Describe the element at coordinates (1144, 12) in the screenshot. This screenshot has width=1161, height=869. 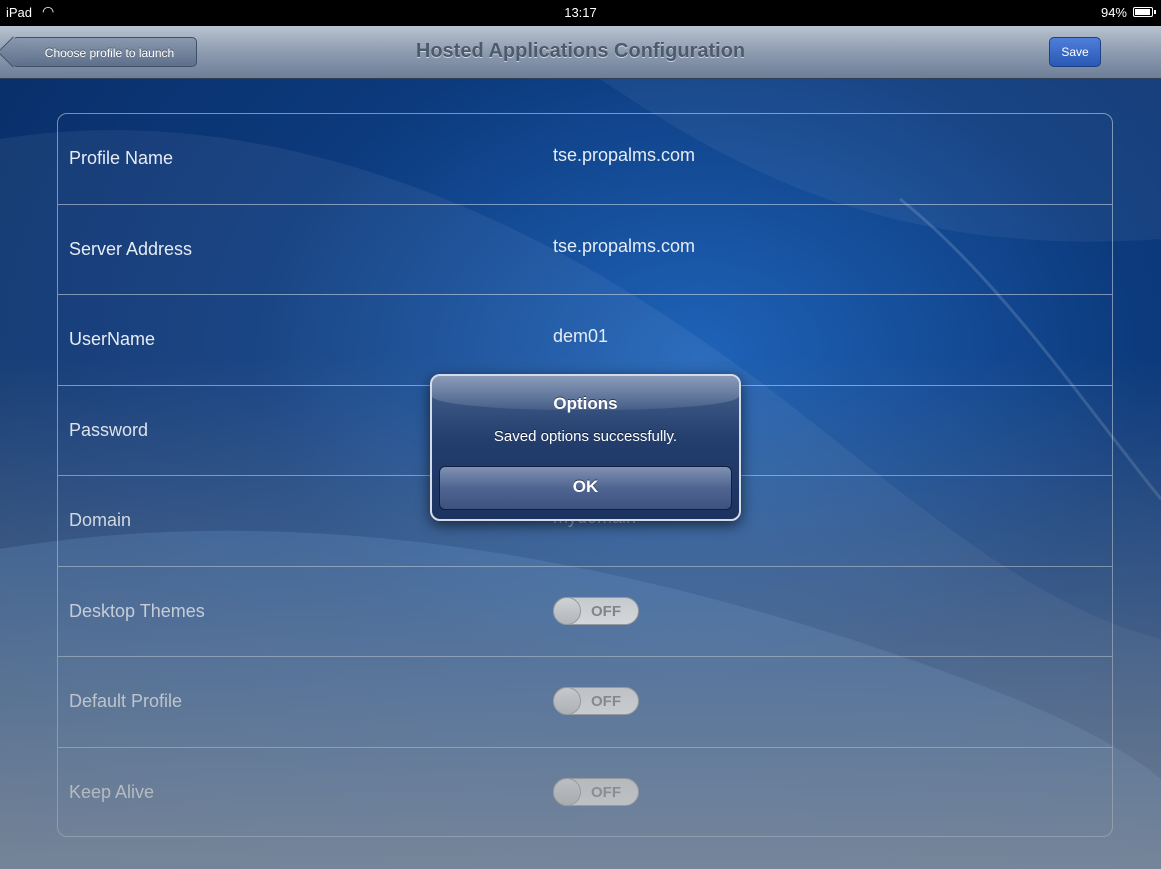
I see `battery-icon` at that location.